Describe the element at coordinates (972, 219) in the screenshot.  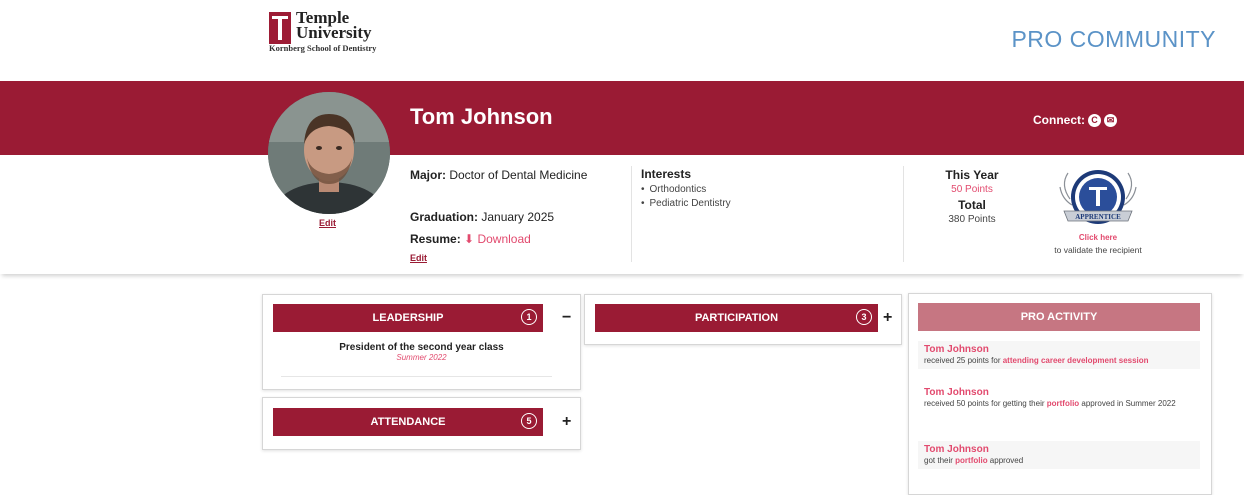
I see `total-points: 380 Points` at that location.